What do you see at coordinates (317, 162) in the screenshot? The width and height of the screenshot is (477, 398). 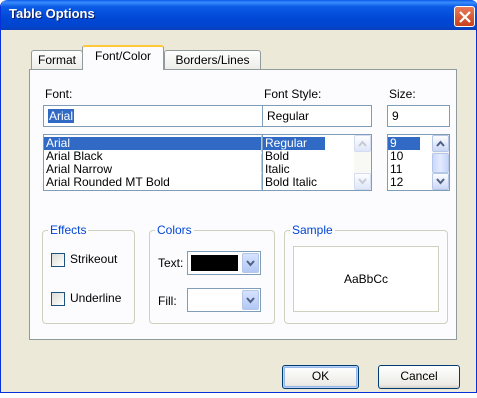 I see `font-style-listbox: Regular Bold Italic Bold Italic` at bounding box center [317, 162].